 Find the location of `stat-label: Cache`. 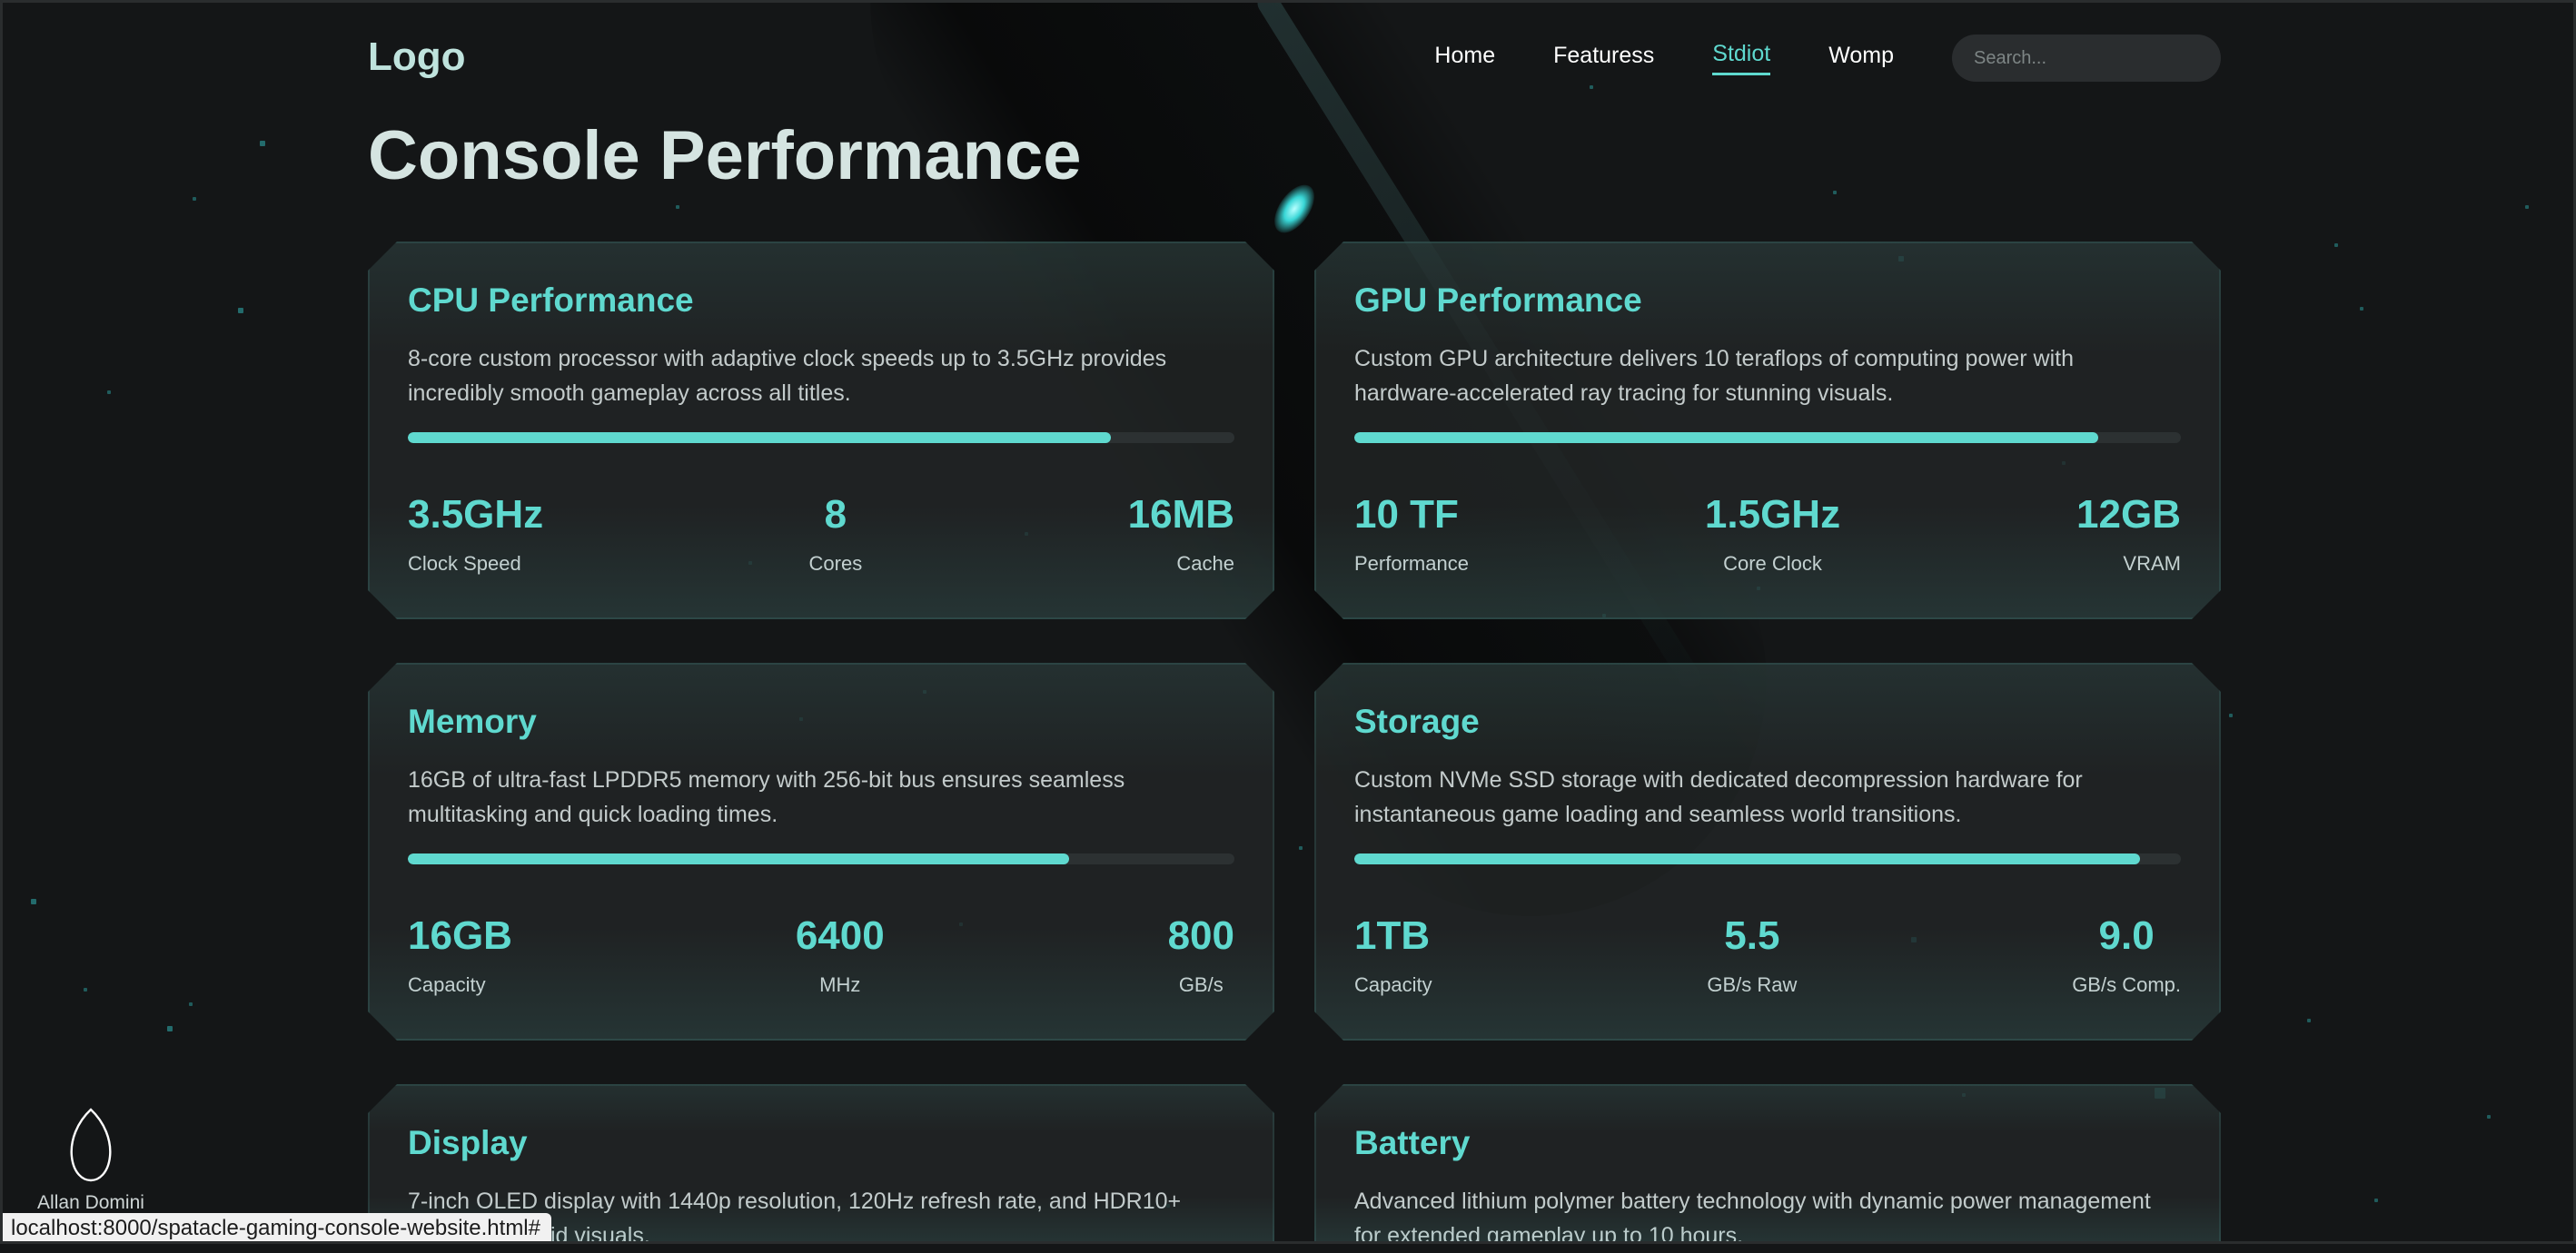

stat-label: Cache is located at coordinates (1205, 563).